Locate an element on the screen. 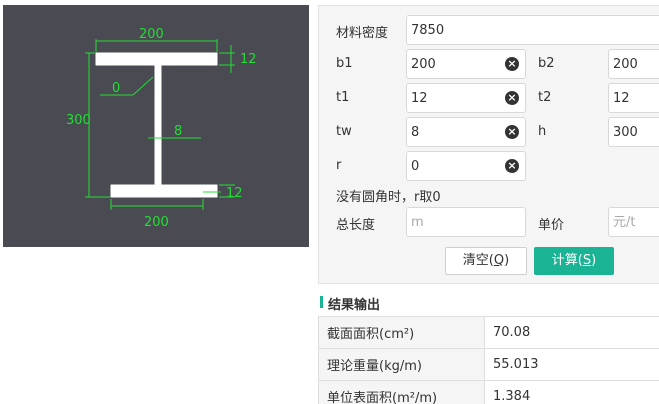 The image size is (659, 404). t1-label: t1 is located at coordinates (343, 97).